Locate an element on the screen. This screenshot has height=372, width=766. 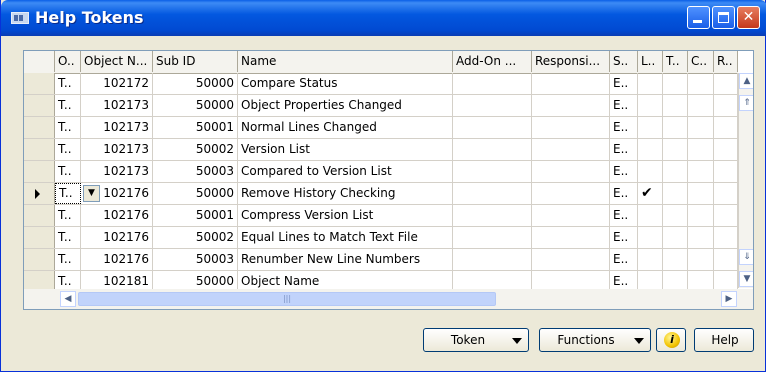
col-header-object-type: O.. is located at coordinates (68, 61).